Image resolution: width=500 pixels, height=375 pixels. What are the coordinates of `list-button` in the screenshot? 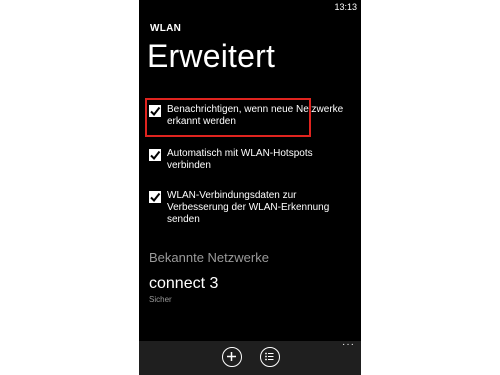 It's located at (270, 357).